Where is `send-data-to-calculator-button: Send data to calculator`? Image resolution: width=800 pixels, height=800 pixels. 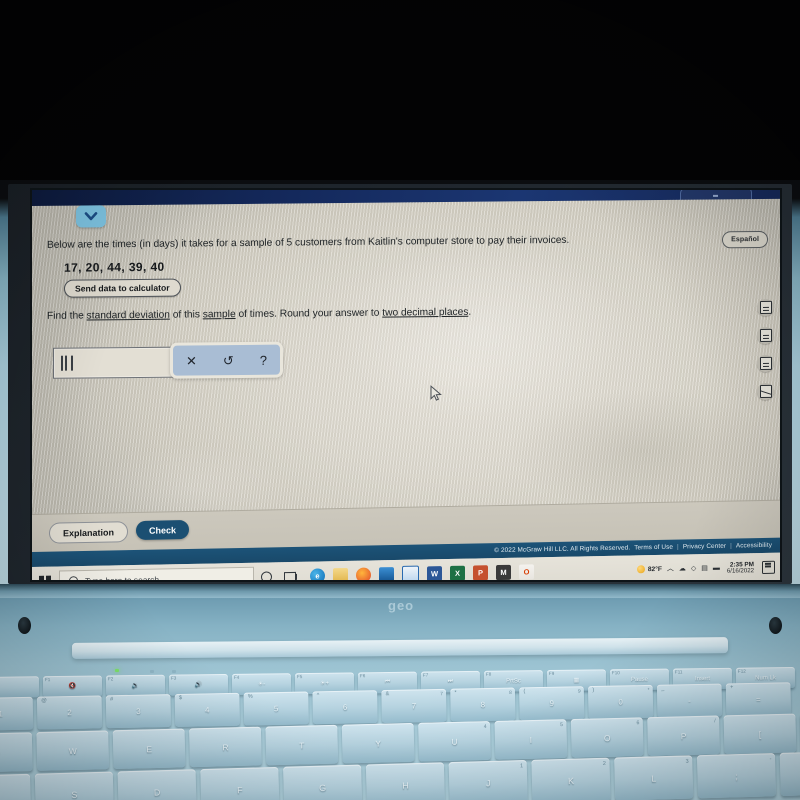
send-data-to-calculator-button: Send data to calculator is located at coordinates (122, 288).